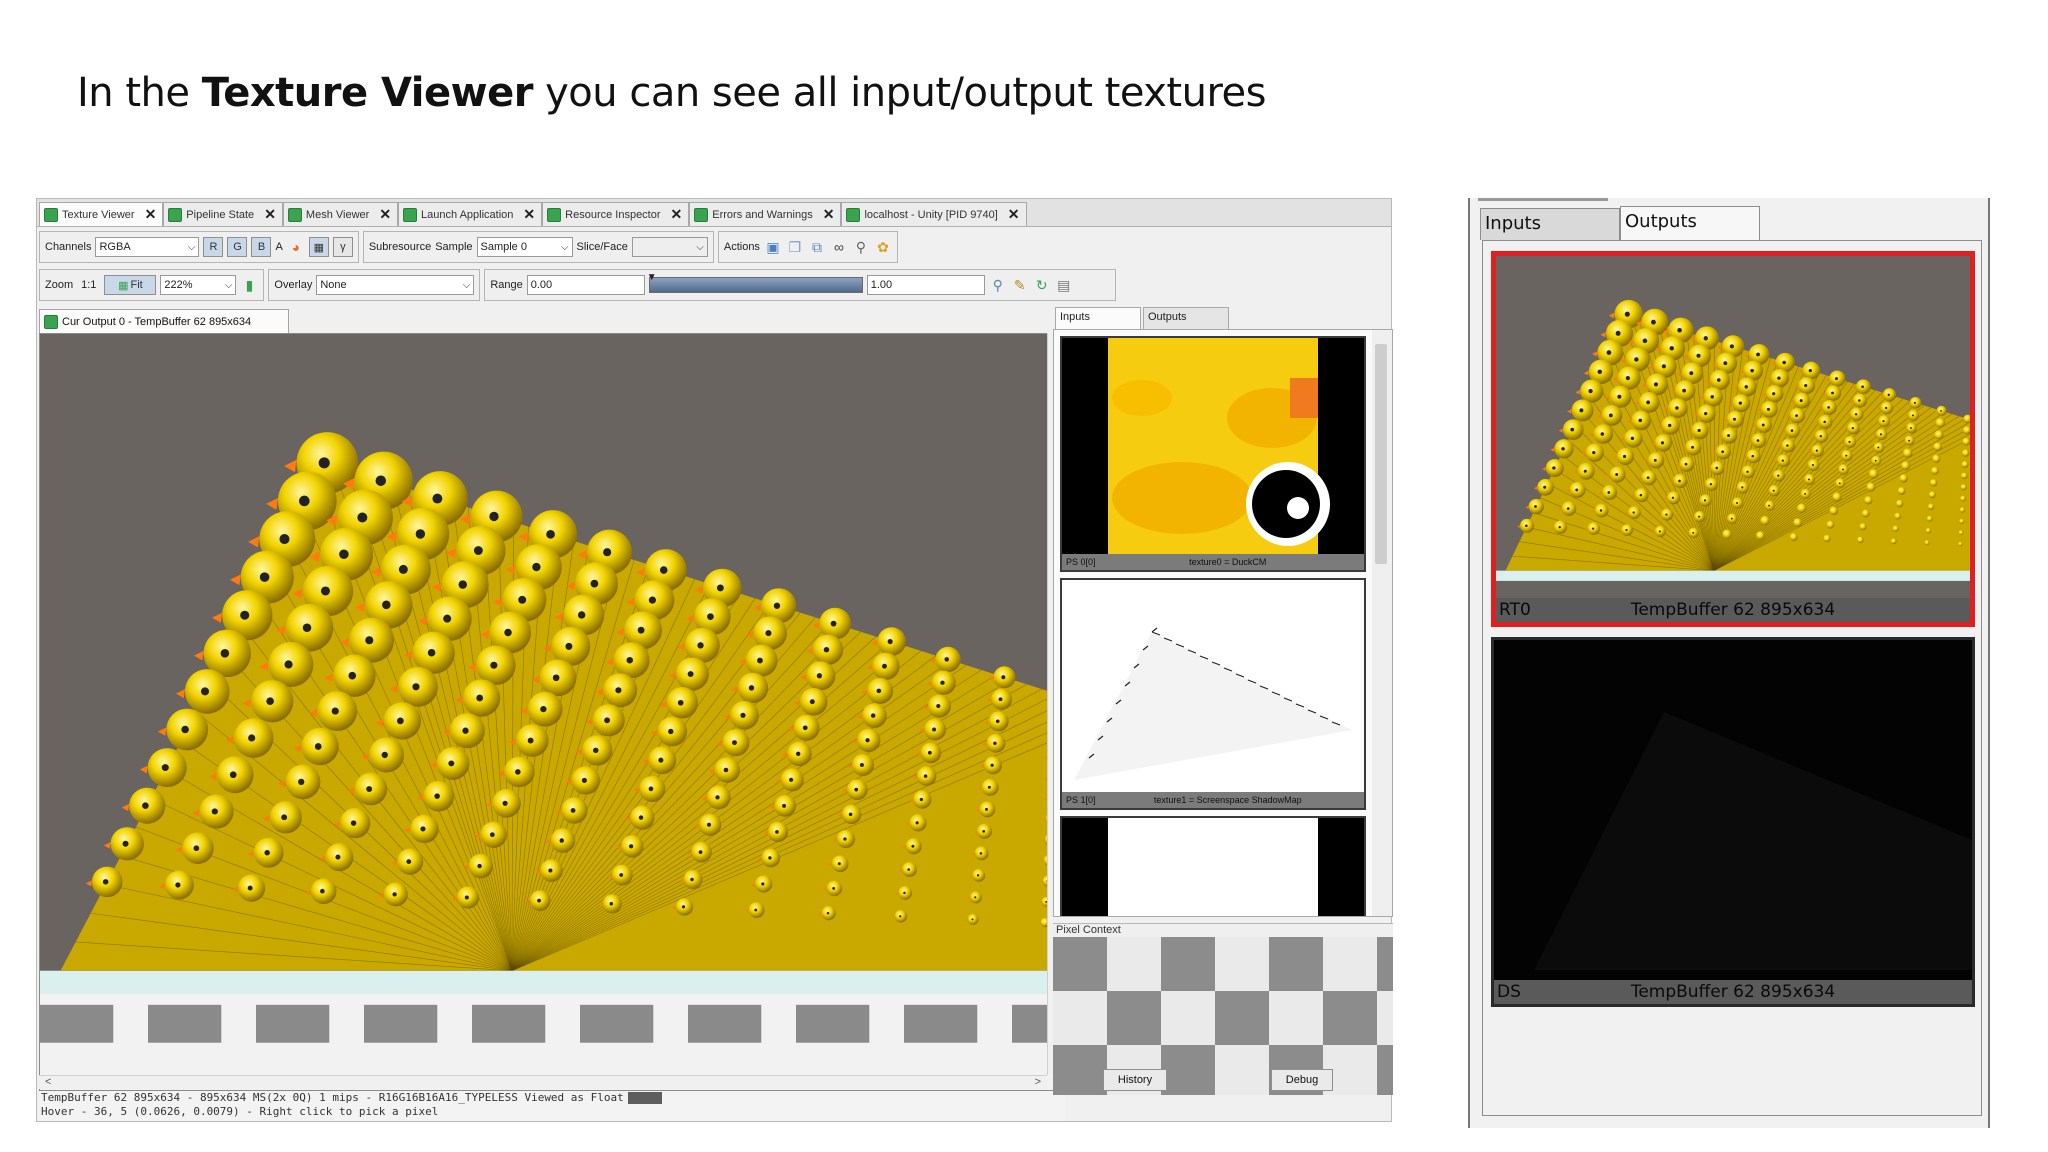  Describe the element at coordinates (1020, 285) in the screenshot. I see `auto-fit-icon: ✎` at that location.